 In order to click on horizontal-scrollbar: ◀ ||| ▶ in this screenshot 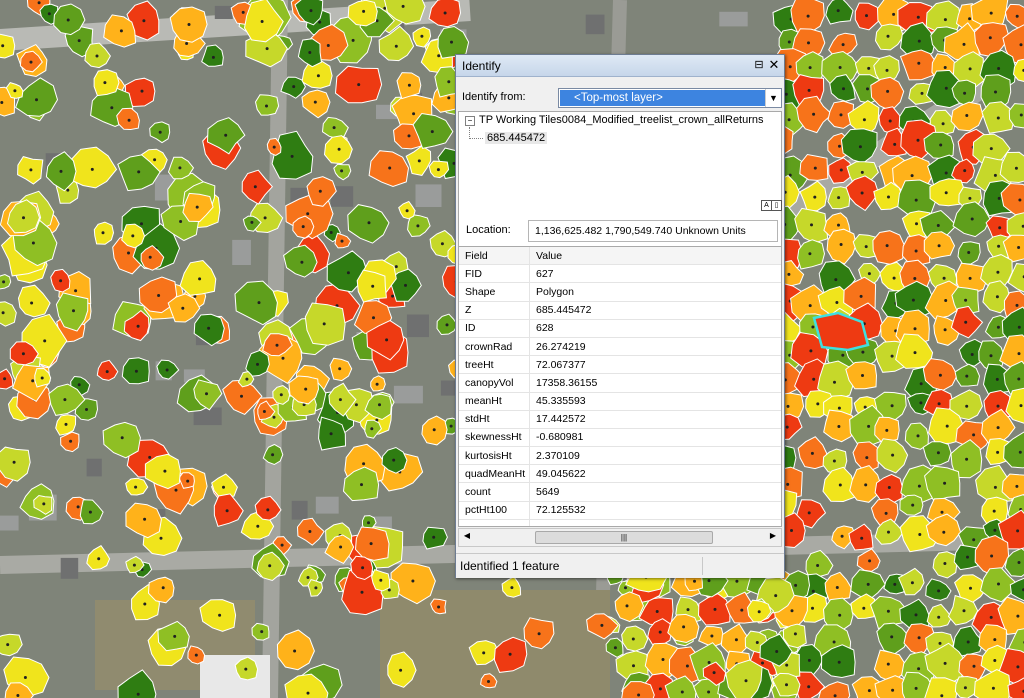, I will do `click(620, 537)`.